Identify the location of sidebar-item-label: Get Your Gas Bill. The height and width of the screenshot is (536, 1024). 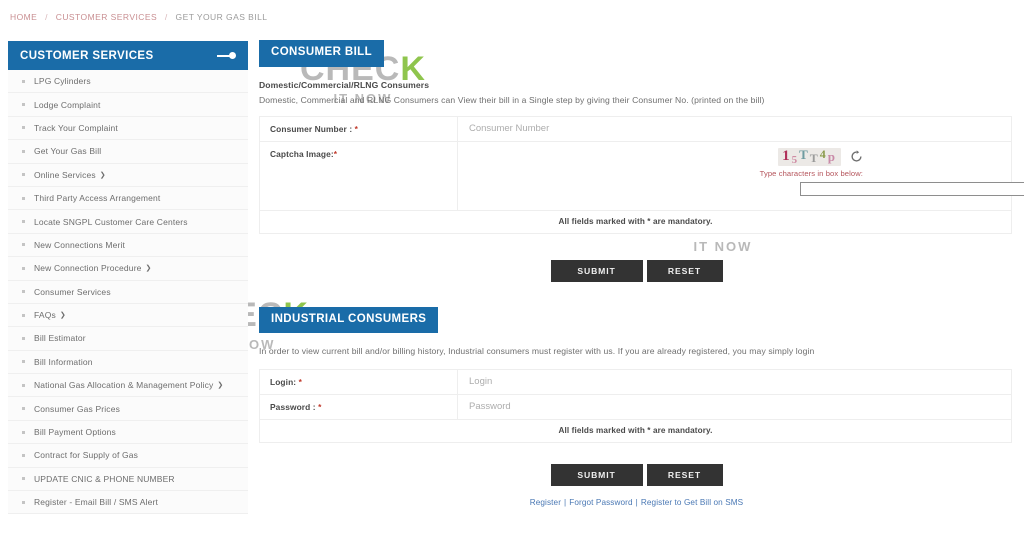
(68, 151).